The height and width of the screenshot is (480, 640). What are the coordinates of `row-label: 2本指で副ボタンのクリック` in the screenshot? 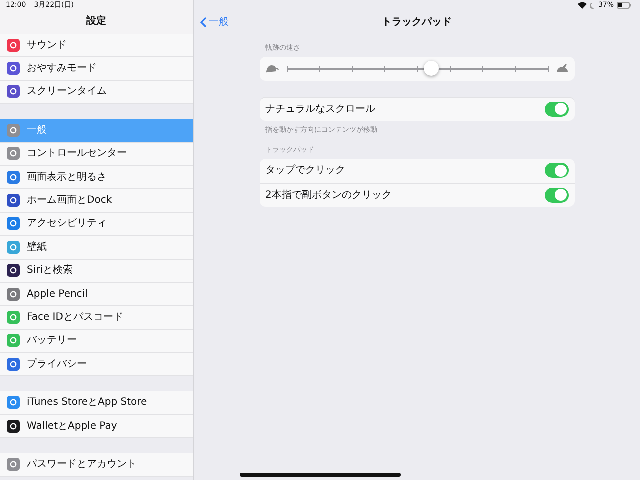 It's located at (329, 195).